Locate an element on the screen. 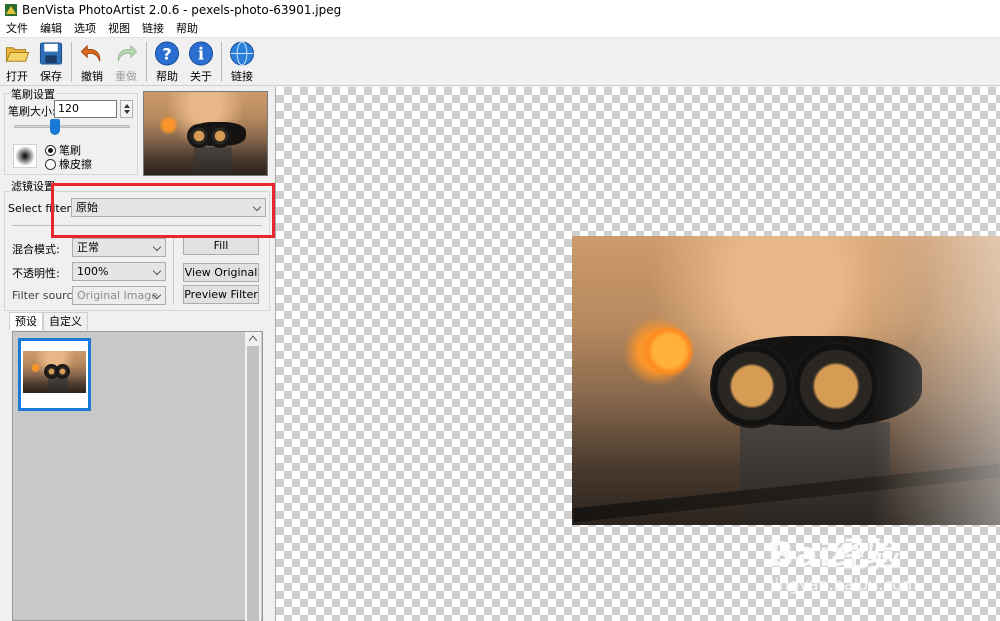  folder-open-icon is located at coordinates (17, 54).